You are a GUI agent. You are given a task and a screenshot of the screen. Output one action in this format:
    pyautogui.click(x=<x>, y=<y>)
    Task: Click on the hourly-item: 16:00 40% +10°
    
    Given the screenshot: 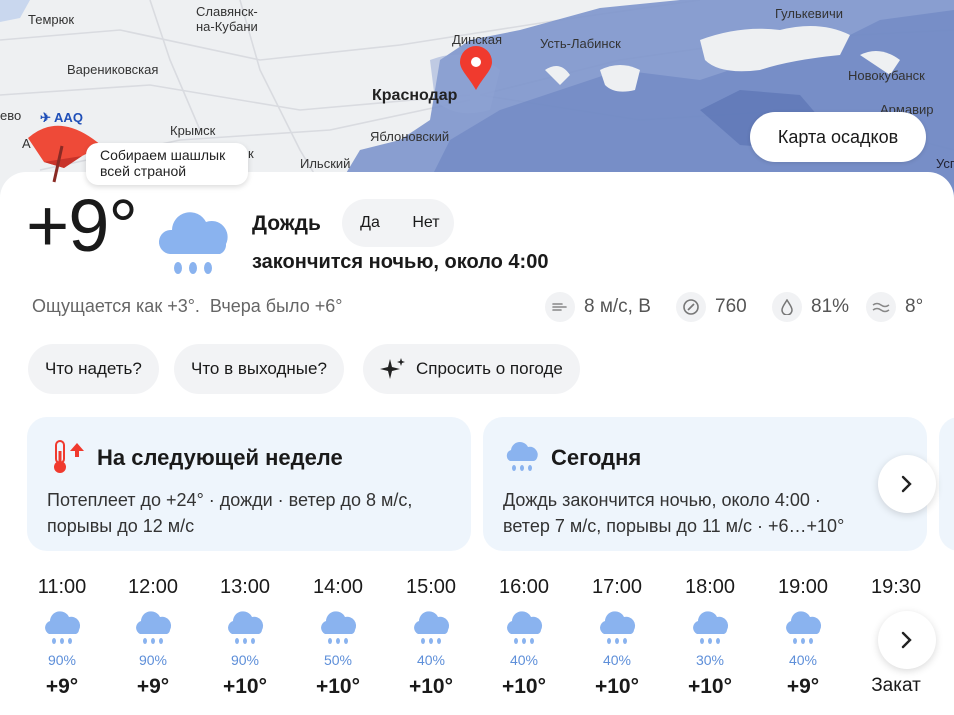 What is the action you would take?
    pyautogui.click(x=524, y=637)
    